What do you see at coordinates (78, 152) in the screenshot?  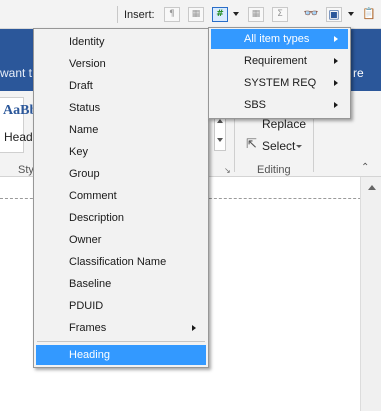 I see `menu-item-label: Key` at bounding box center [78, 152].